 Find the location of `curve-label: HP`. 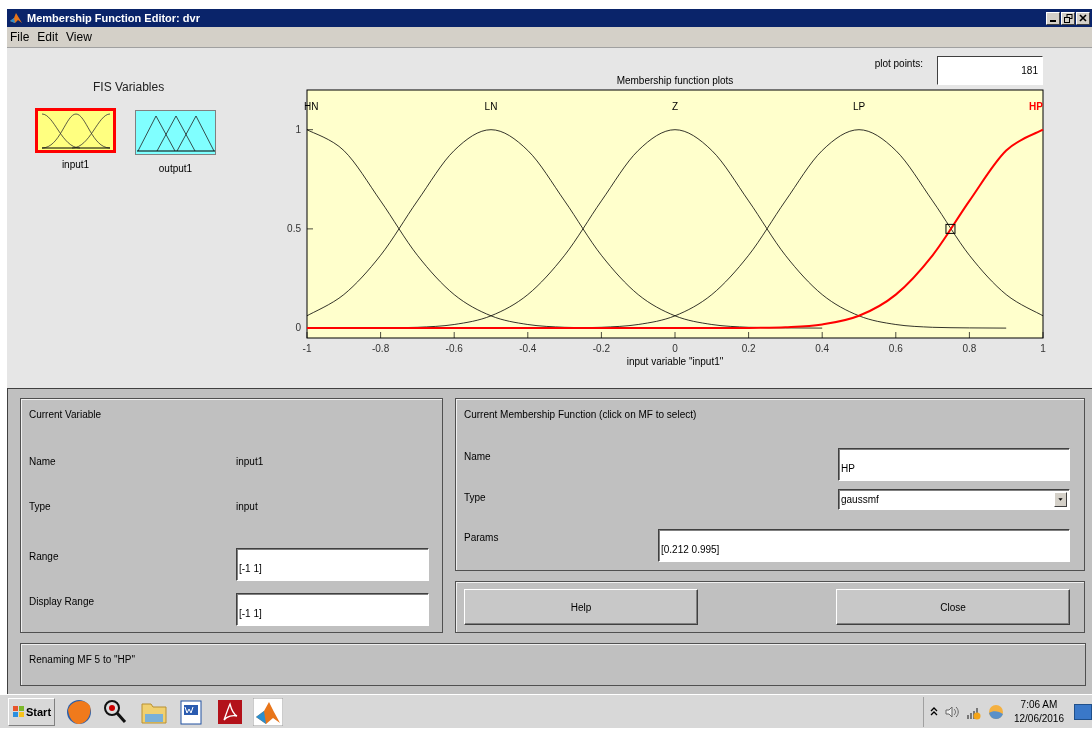

curve-label: HP is located at coordinates (1036, 106).